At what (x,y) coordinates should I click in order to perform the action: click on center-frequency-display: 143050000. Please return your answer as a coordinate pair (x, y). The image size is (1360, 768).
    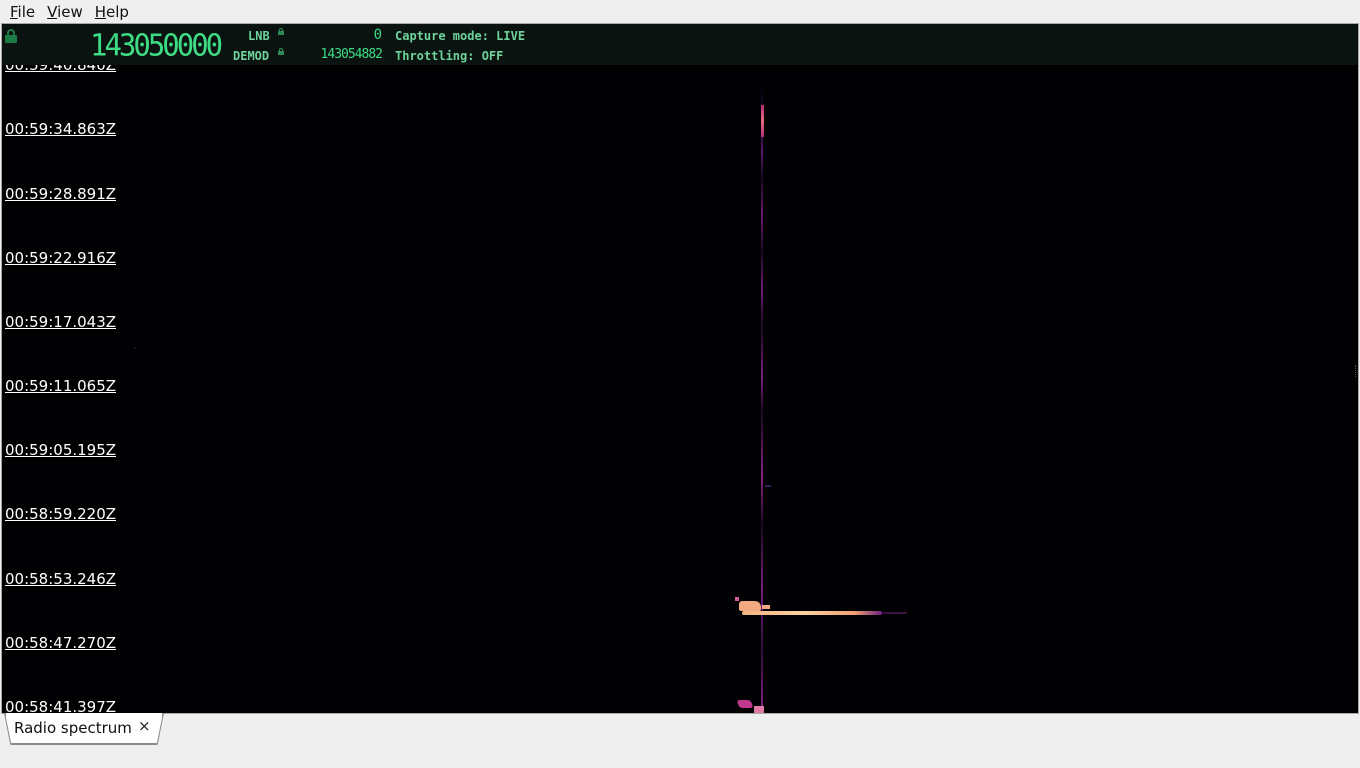
    Looking at the image, I should click on (156, 45).